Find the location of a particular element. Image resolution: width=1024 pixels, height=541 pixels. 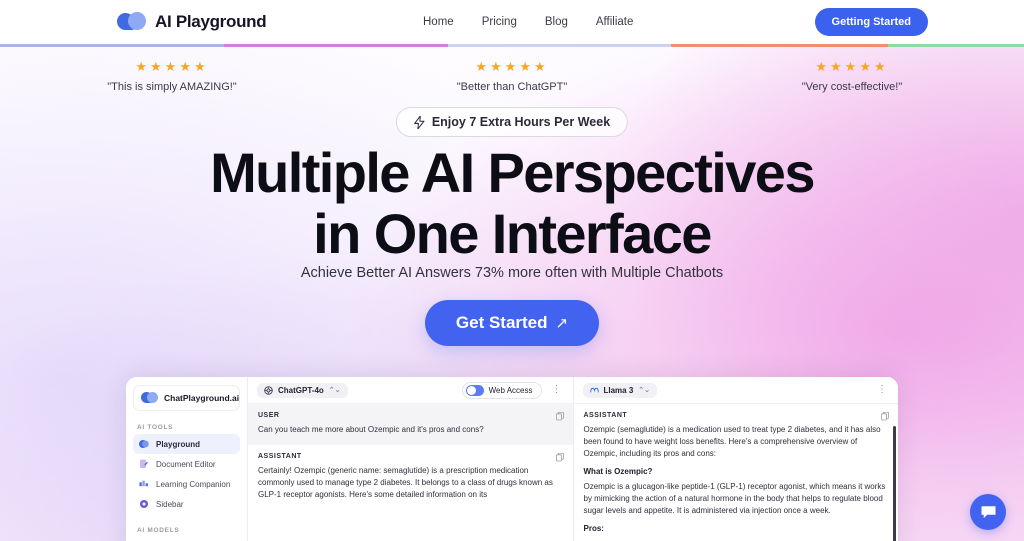

sidebar-item-label: Document Editor is located at coordinates (186, 464).